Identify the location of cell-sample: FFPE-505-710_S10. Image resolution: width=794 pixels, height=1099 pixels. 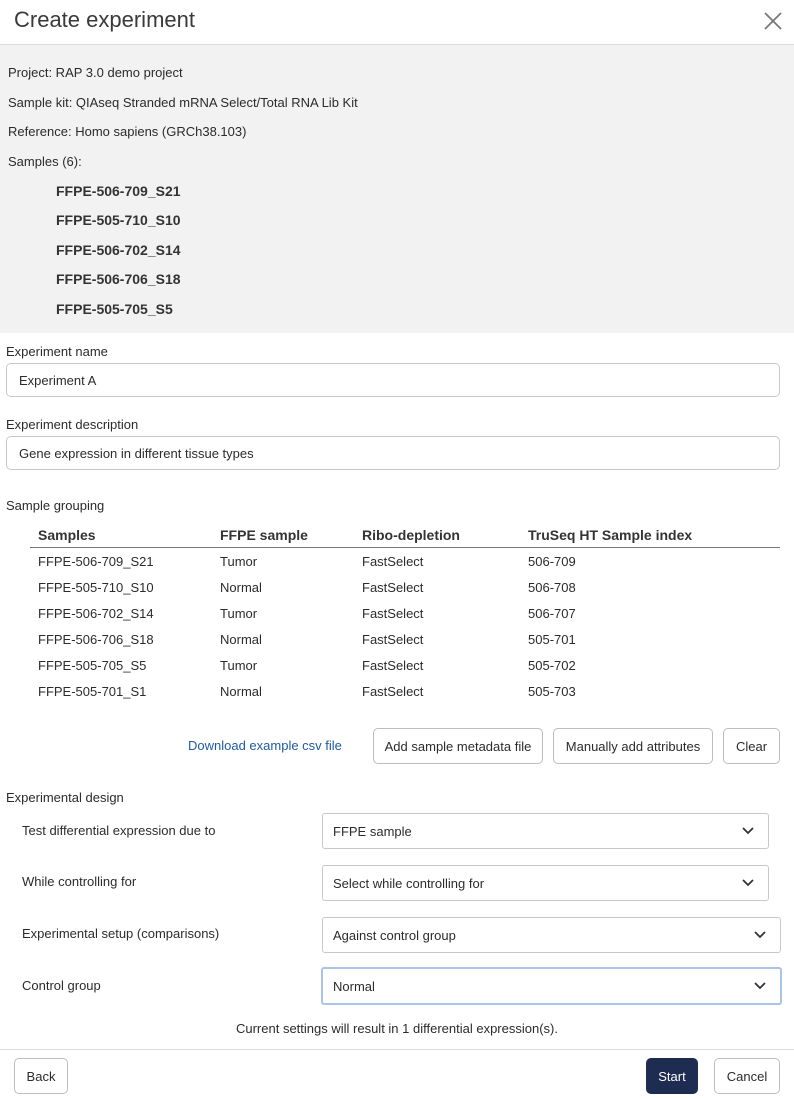
(96, 587).